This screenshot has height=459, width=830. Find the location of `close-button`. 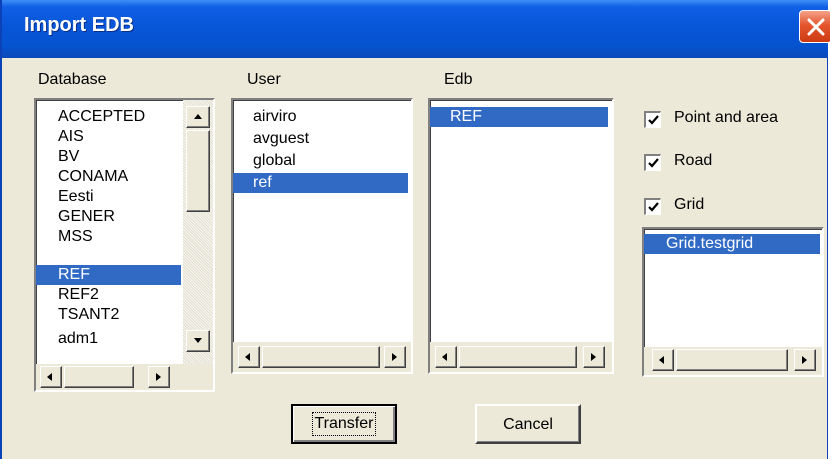

close-button is located at coordinates (814, 26).